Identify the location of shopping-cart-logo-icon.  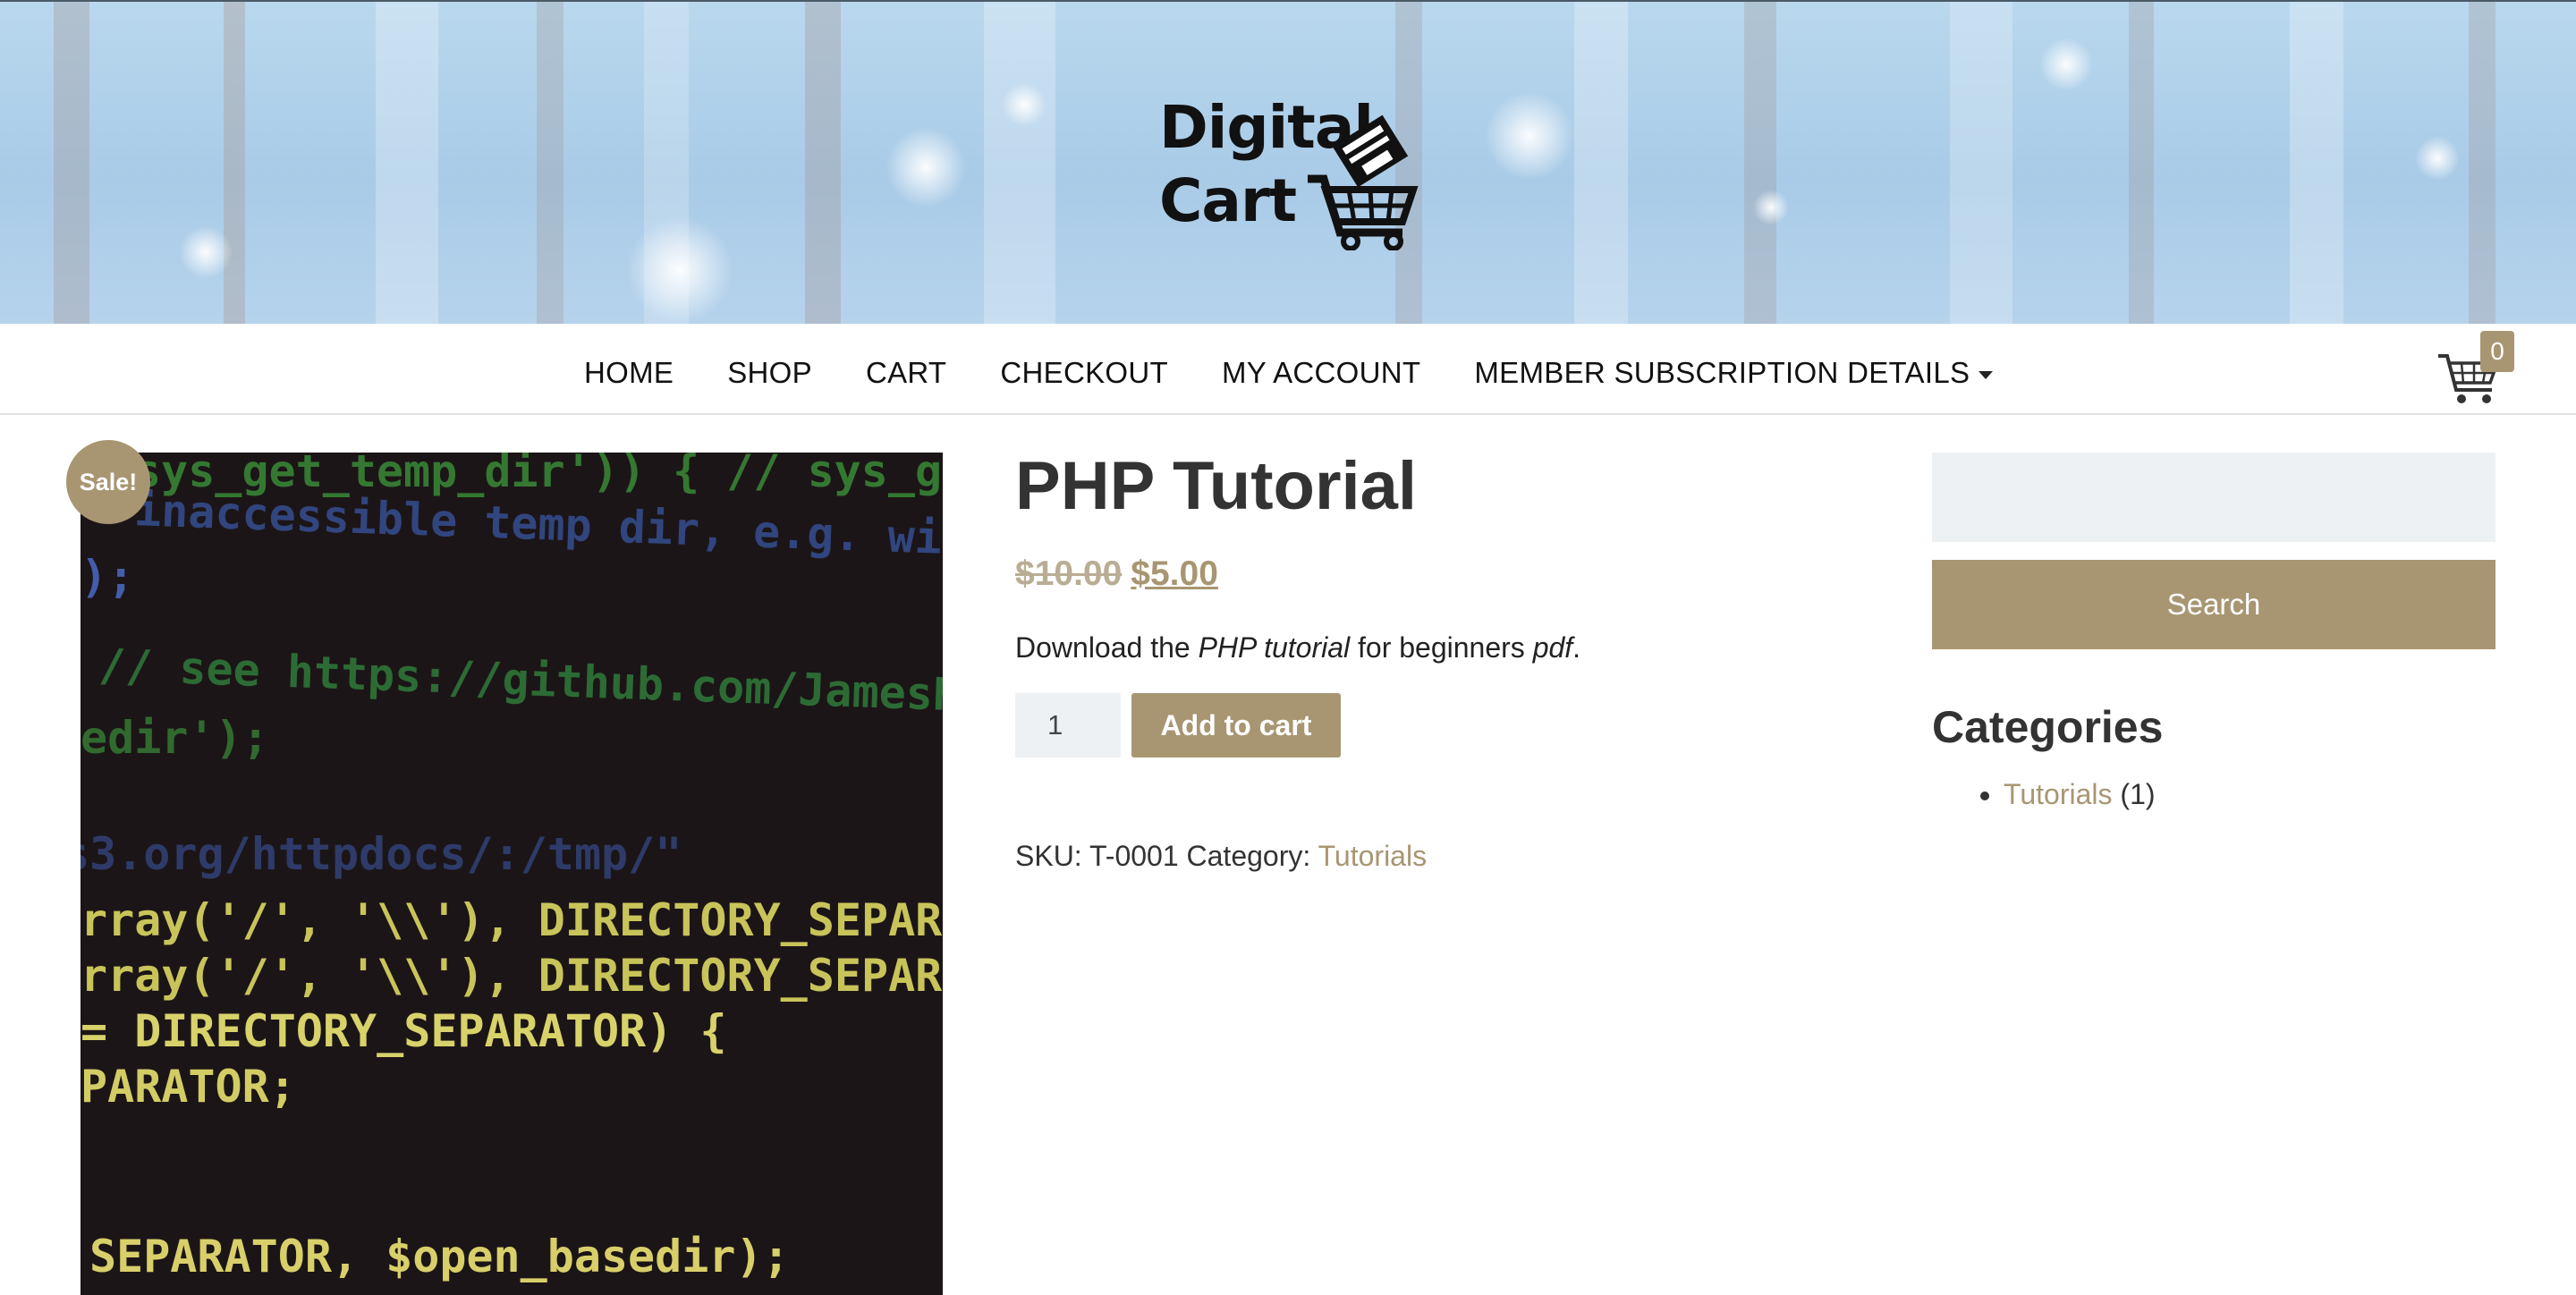
(1363, 182).